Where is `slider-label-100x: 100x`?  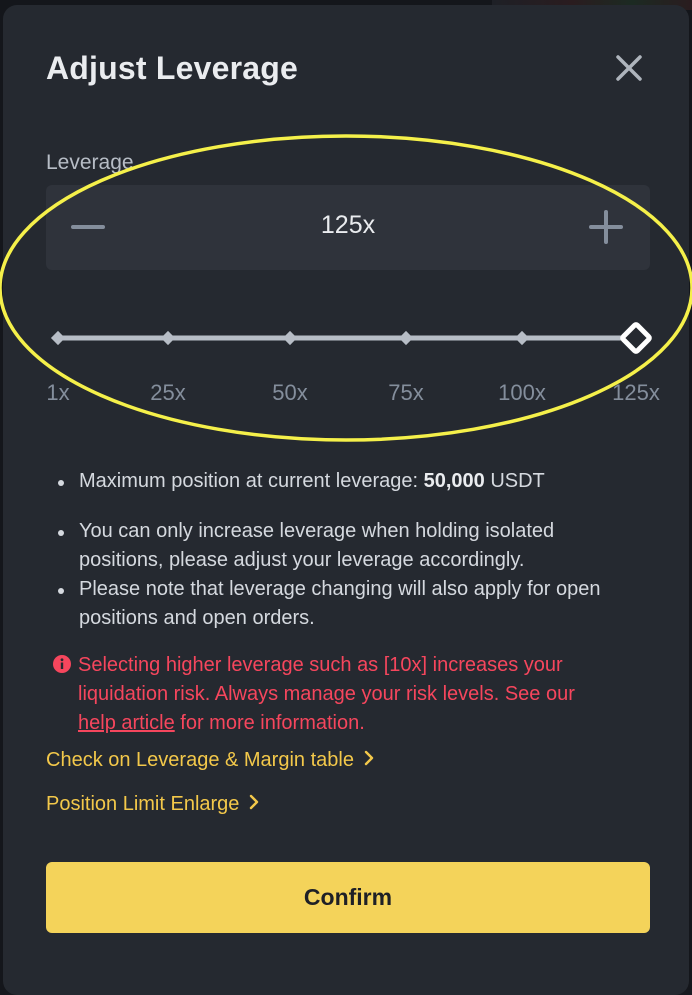 slider-label-100x: 100x is located at coordinates (522, 393).